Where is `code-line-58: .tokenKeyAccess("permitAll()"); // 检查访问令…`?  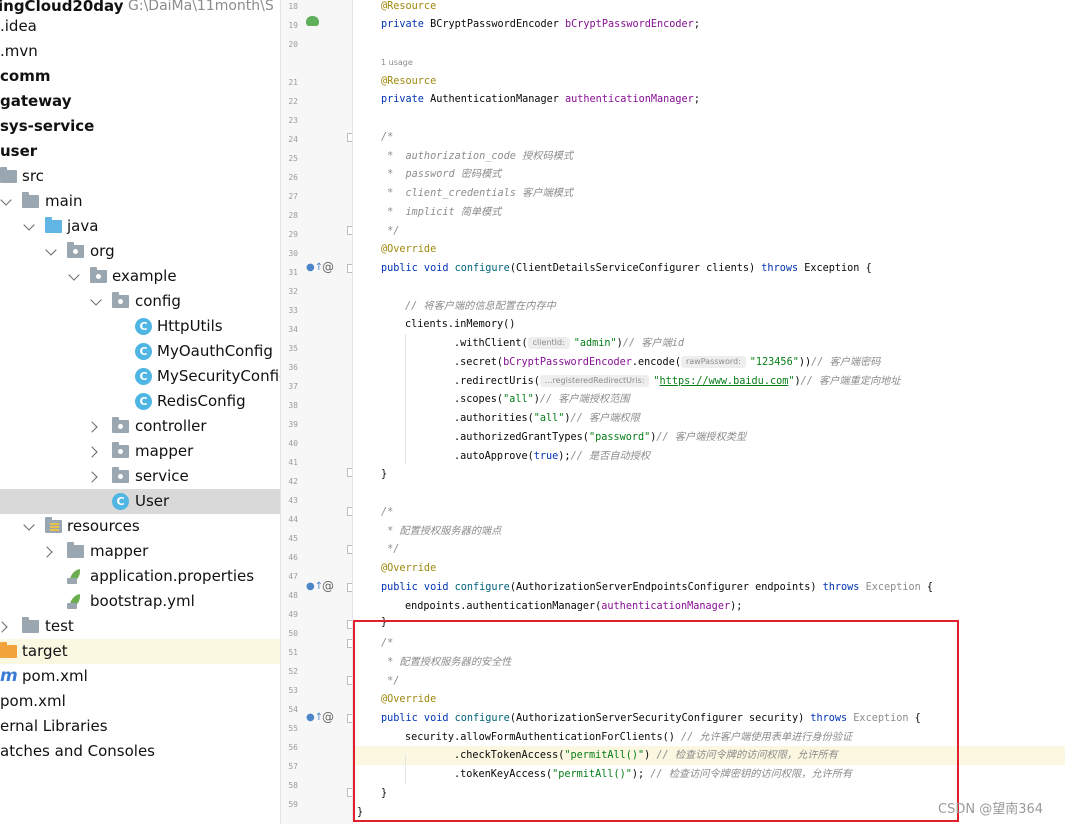 code-line-58: .tokenKeyAccess("permitAll()"); // 检查访问令… is located at coordinates (653, 774).